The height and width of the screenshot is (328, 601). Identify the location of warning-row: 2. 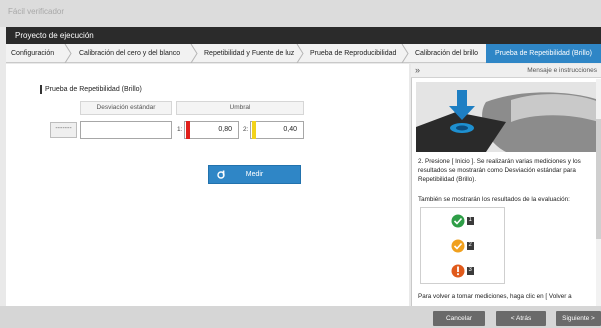
(463, 248).